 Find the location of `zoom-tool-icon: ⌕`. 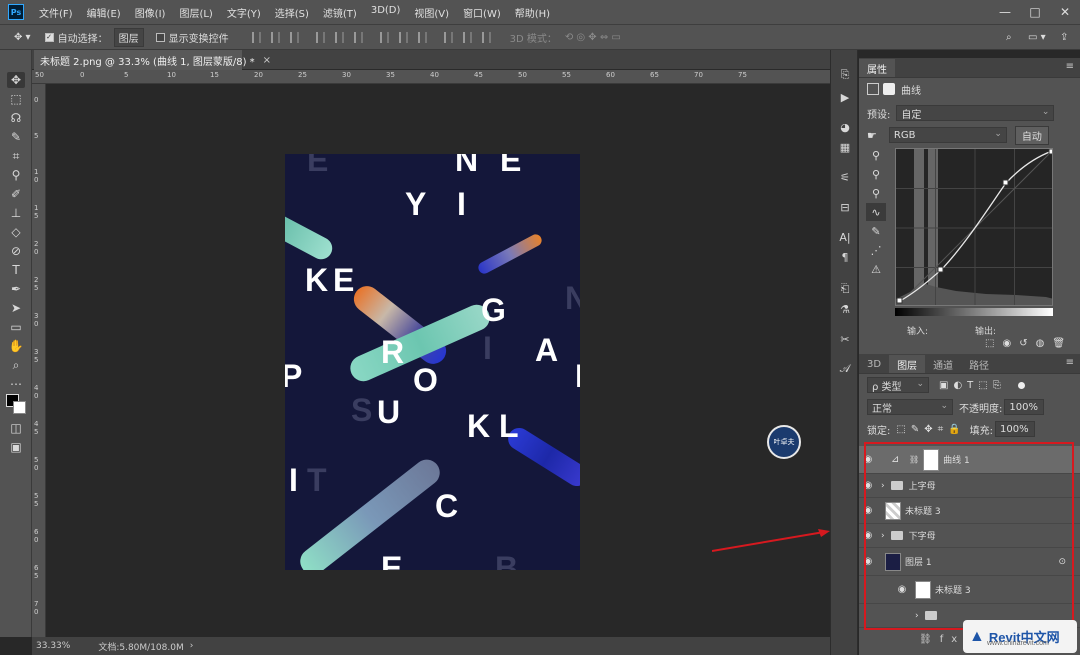

zoom-tool-icon: ⌕ is located at coordinates (16, 365).